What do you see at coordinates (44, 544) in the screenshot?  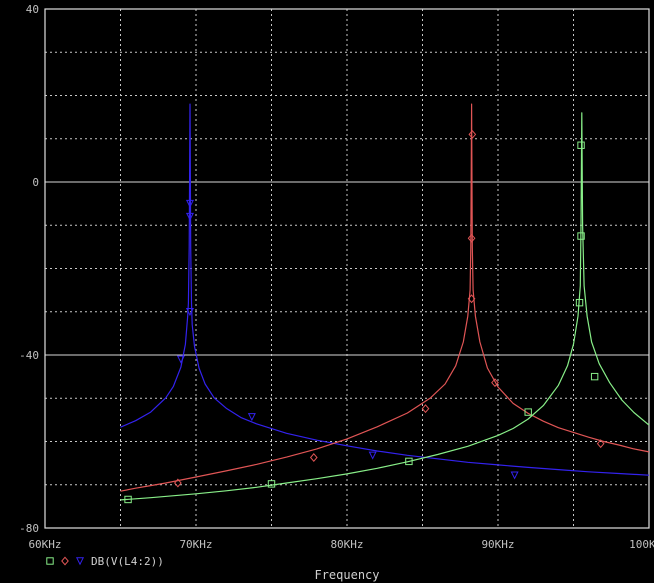 I see `x-tick-label: 60KHz` at bounding box center [44, 544].